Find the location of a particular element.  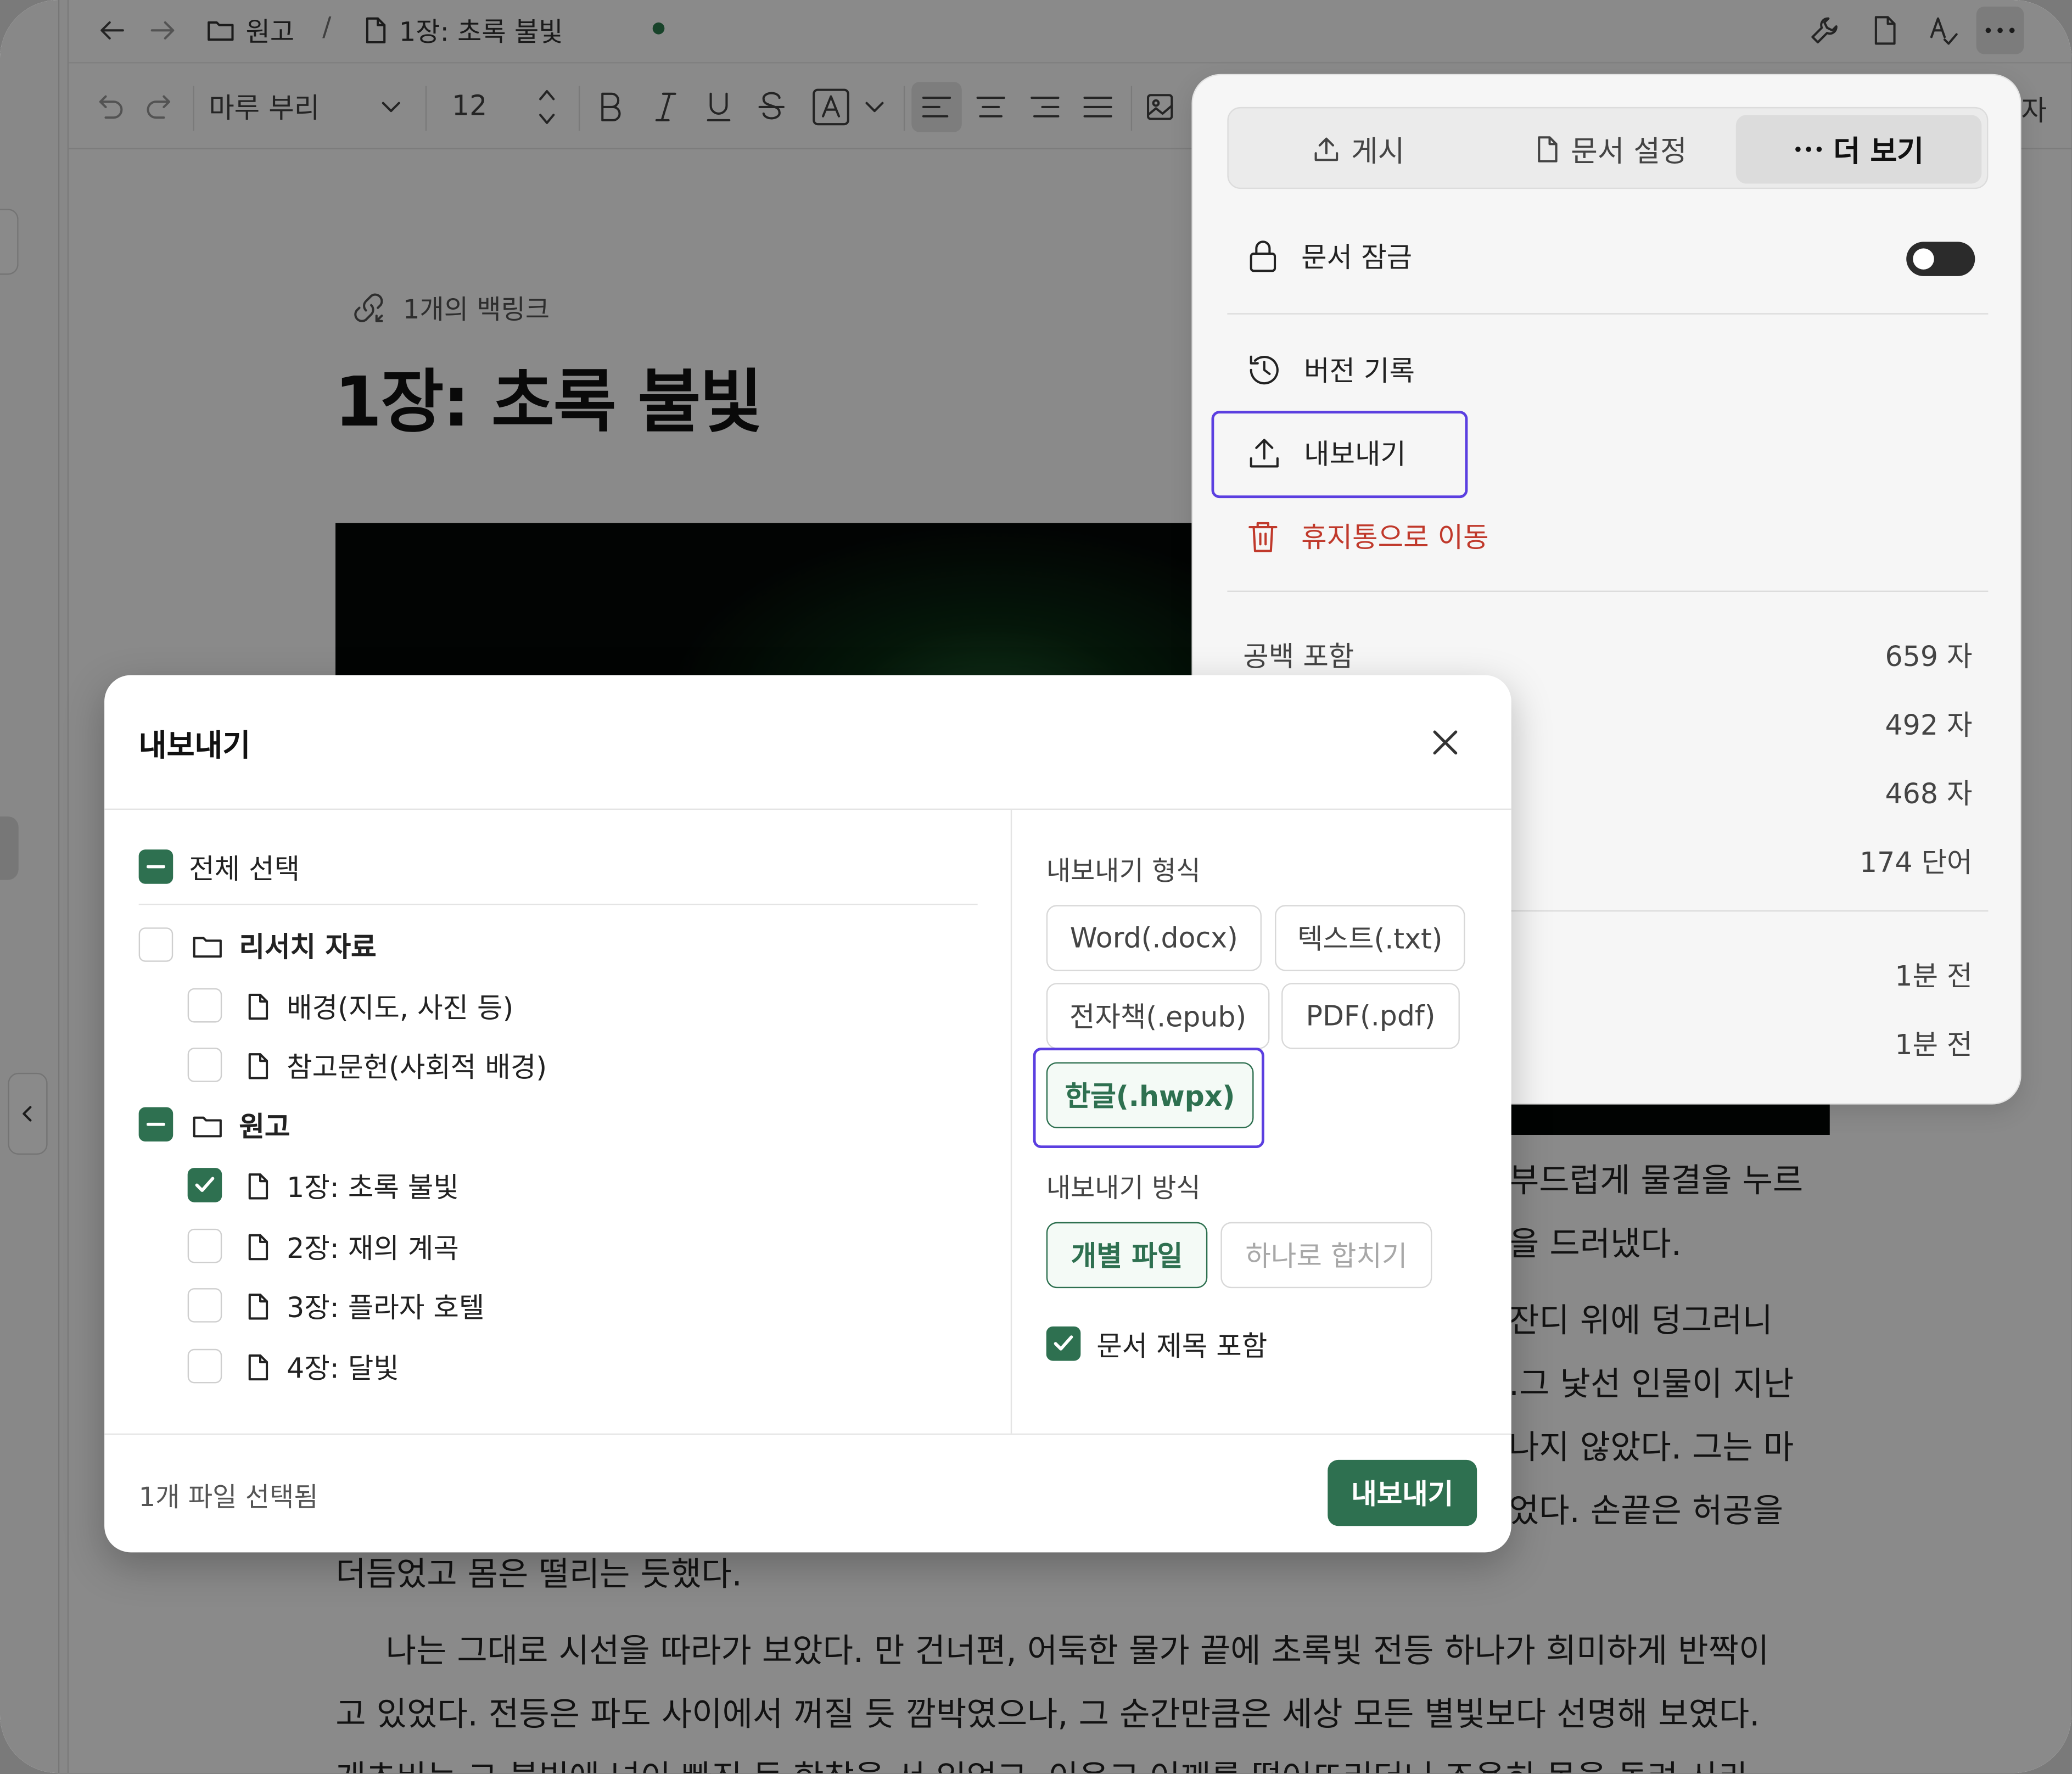

method-individual-button: 개별 파일 is located at coordinates (1127, 1255).